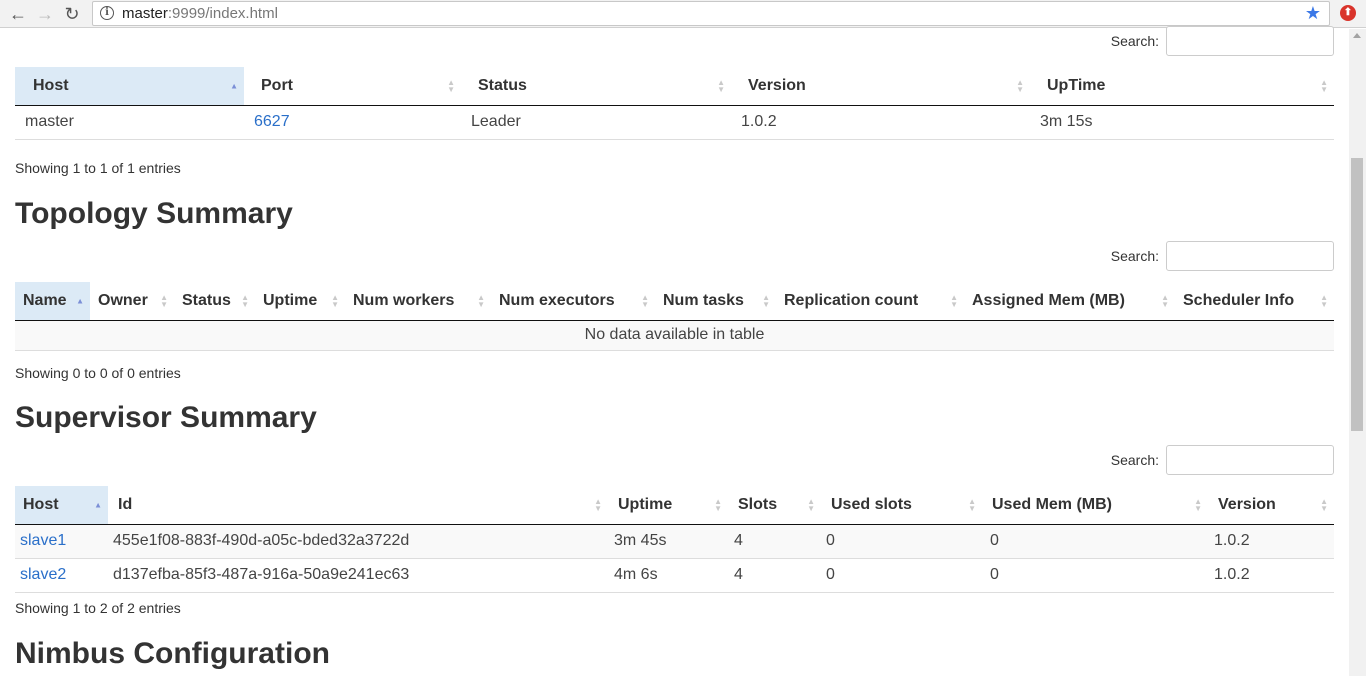 This screenshot has height=676, width=1366. Describe the element at coordinates (72, 14) in the screenshot. I see `reload-icon: ↻` at that location.